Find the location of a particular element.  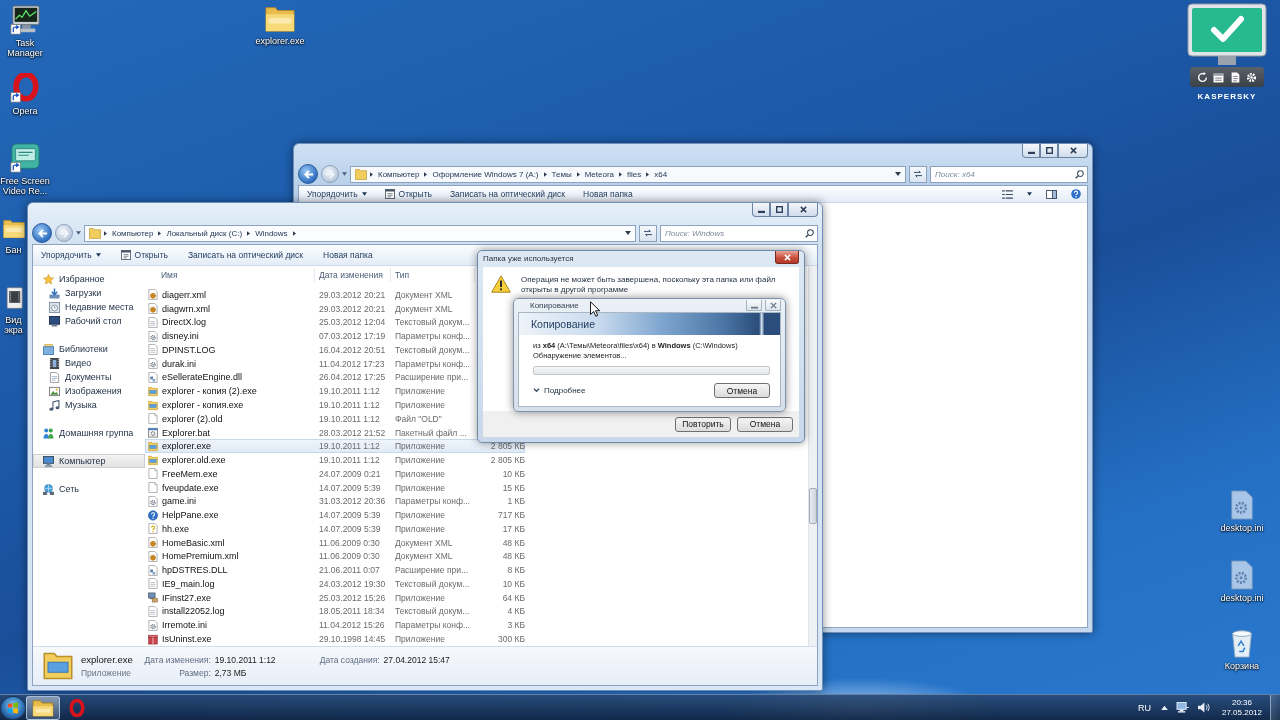

file-row: HelpPane.exe 14.07.2009 5:39 Приложение 717 КБ is located at coordinates (335, 515).